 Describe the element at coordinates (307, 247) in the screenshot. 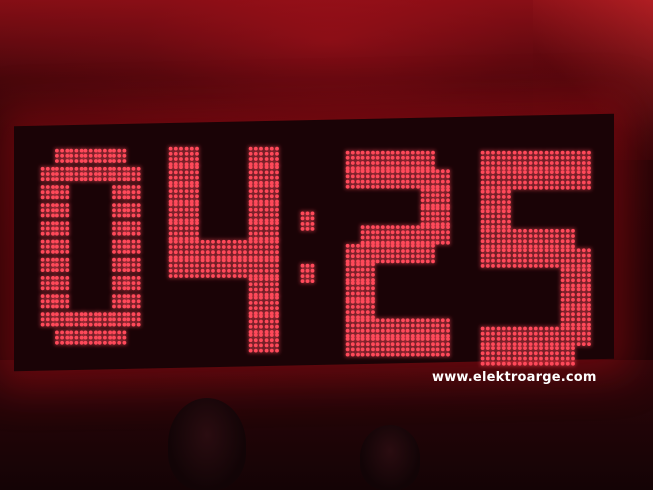

I see `colon-separator` at that location.